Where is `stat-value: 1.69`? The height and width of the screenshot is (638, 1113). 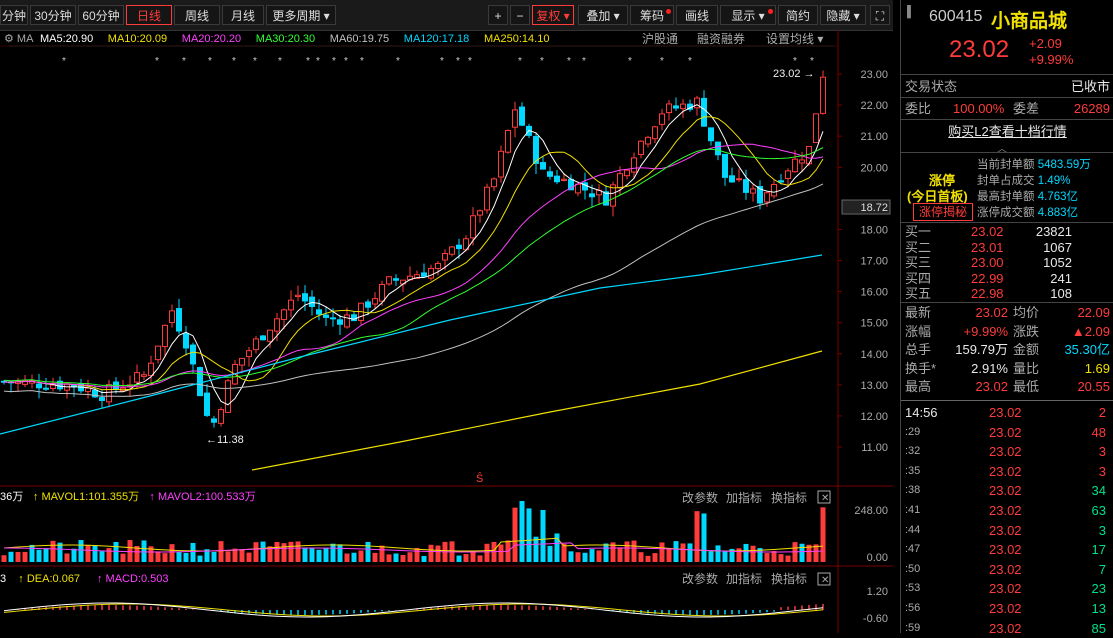
stat-value: 1.69 is located at coordinates (1097, 368).